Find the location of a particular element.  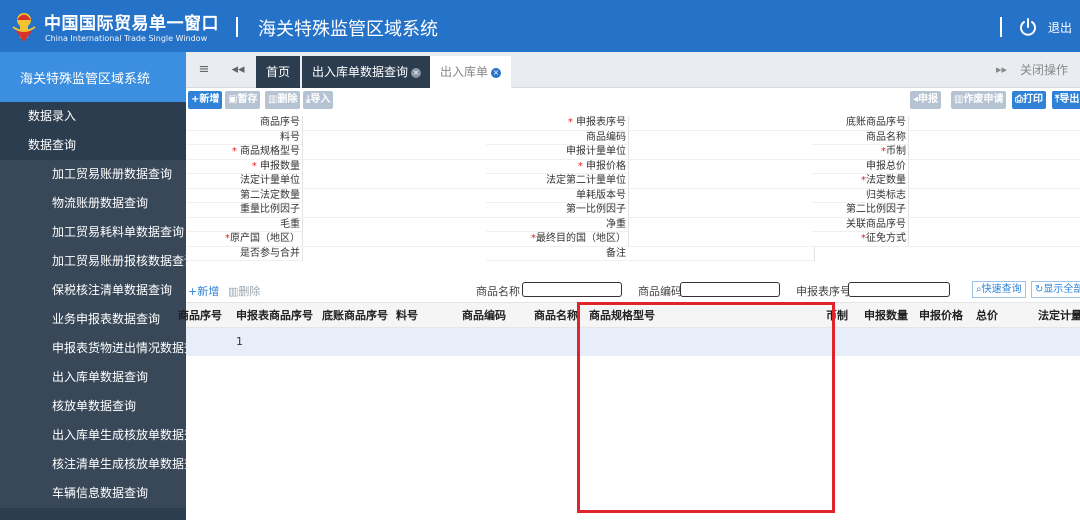

legal-unit-field is located at coordinates (394, 181).